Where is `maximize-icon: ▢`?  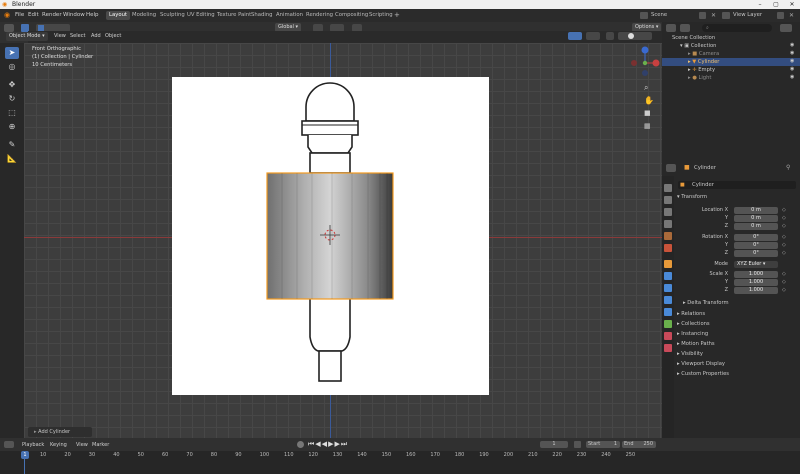 maximize-icon: ▢ is located at coordinates (776, 4).